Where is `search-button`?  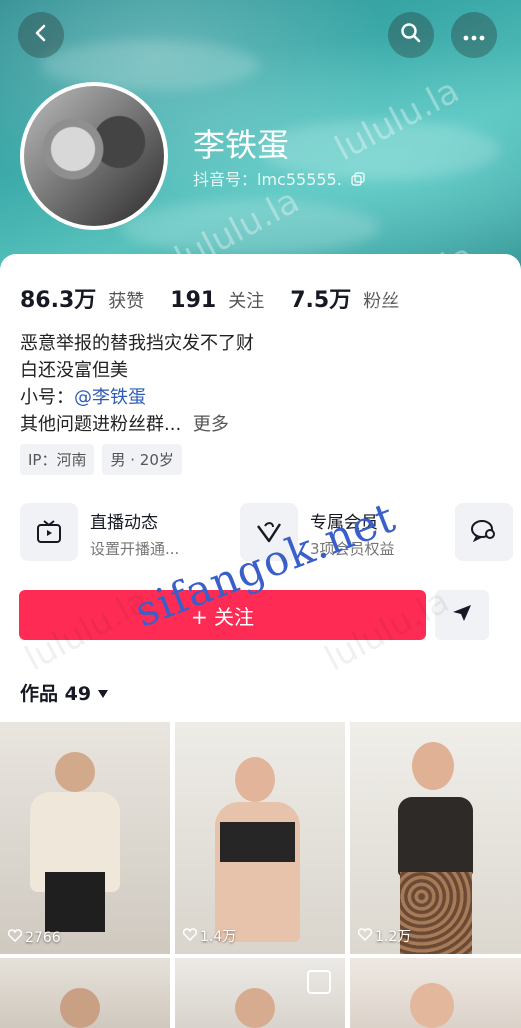
search-button is located at coordinates (411, 35).